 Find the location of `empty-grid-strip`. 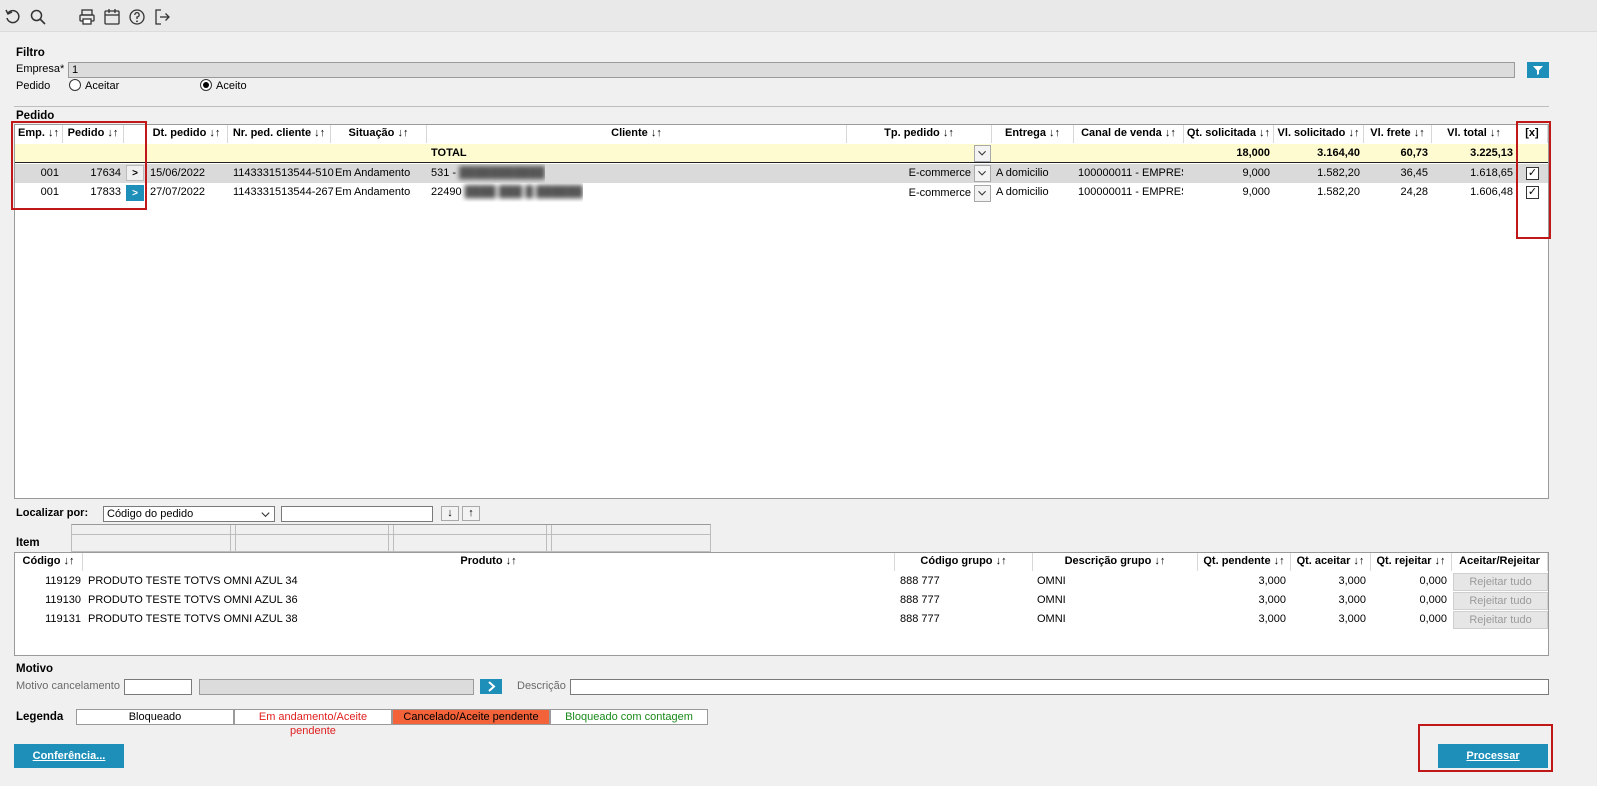

empty-grid-strip is located at coordinates (391, 538).